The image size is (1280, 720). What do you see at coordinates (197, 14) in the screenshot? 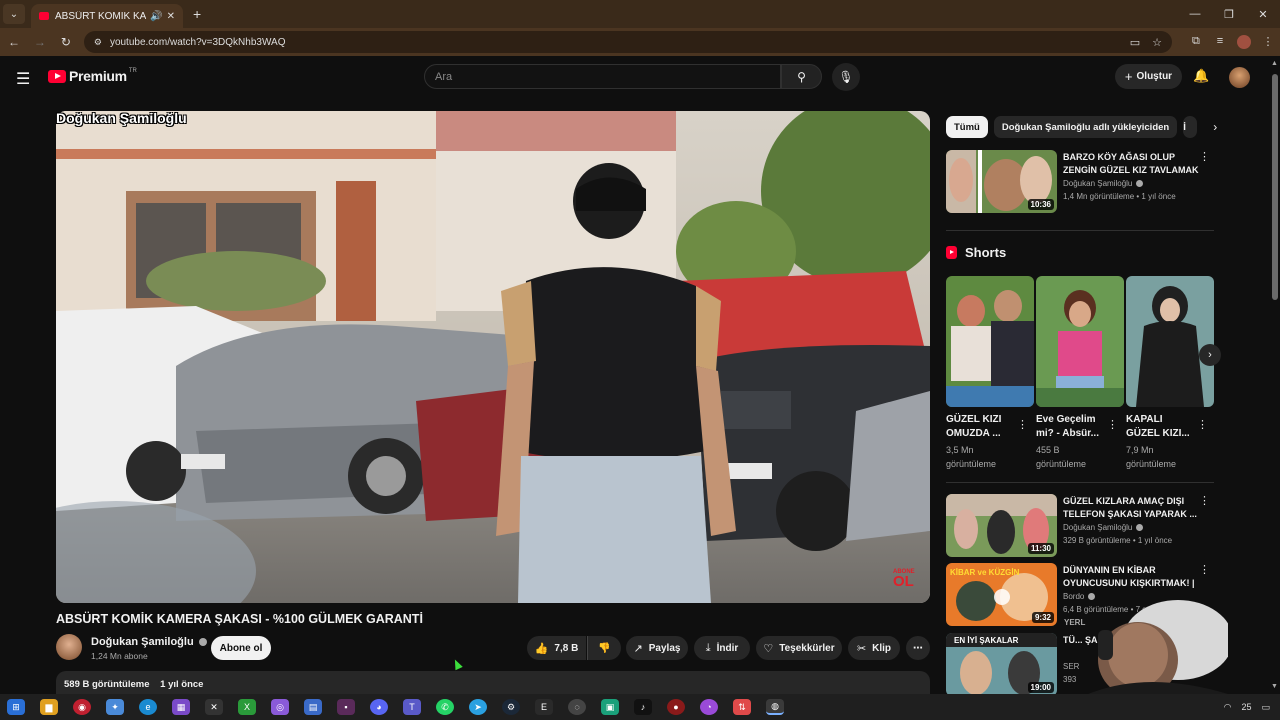
I see `new-tab-button: +` at bounding box center [197, 14].